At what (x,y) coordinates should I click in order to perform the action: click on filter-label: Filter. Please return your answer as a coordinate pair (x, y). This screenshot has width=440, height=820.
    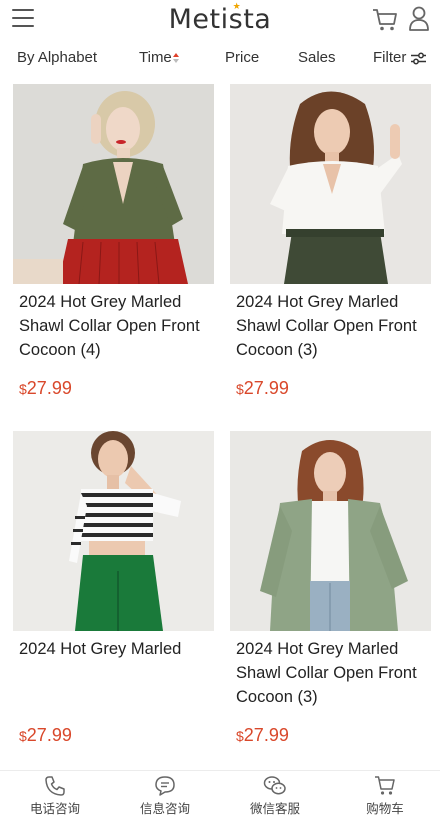
    Looking at the image, I should click on (390, 57).